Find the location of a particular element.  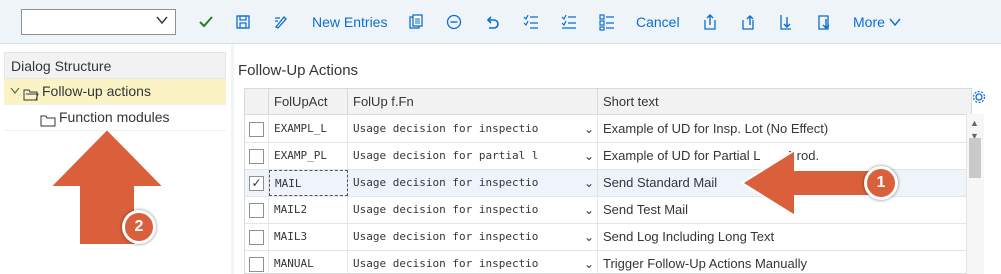

table-settings-icon is located at coordinates (979, 97).